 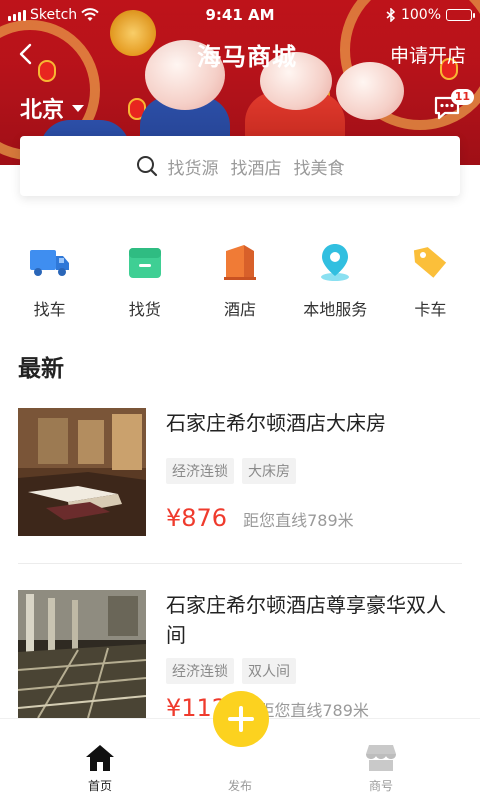 What do you see at coordinates (246, 56) in the screenshot?
I see `page-title: 海马商城` at bounding box center [246, 56].